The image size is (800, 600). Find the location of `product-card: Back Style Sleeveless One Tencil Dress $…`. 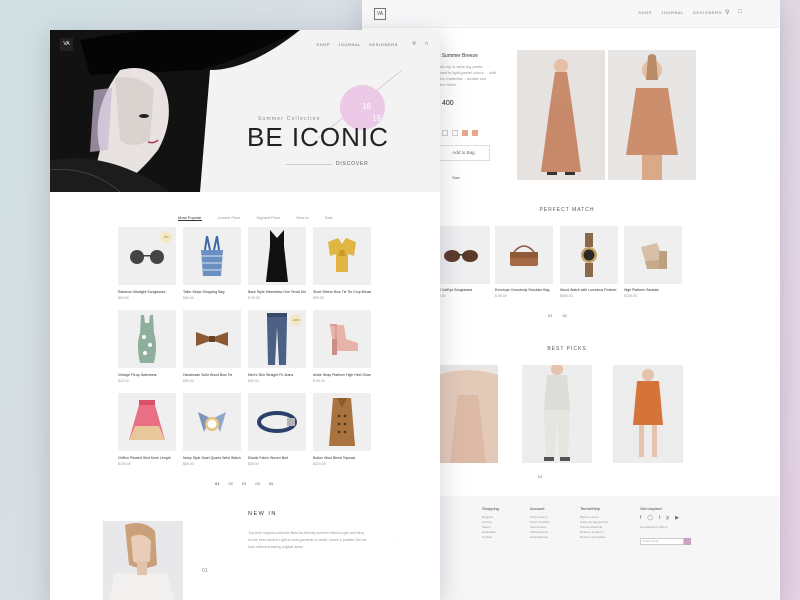

product-card: Back Style Sleeveless One Tencil Dress $… is located at coordinates (277, 263).